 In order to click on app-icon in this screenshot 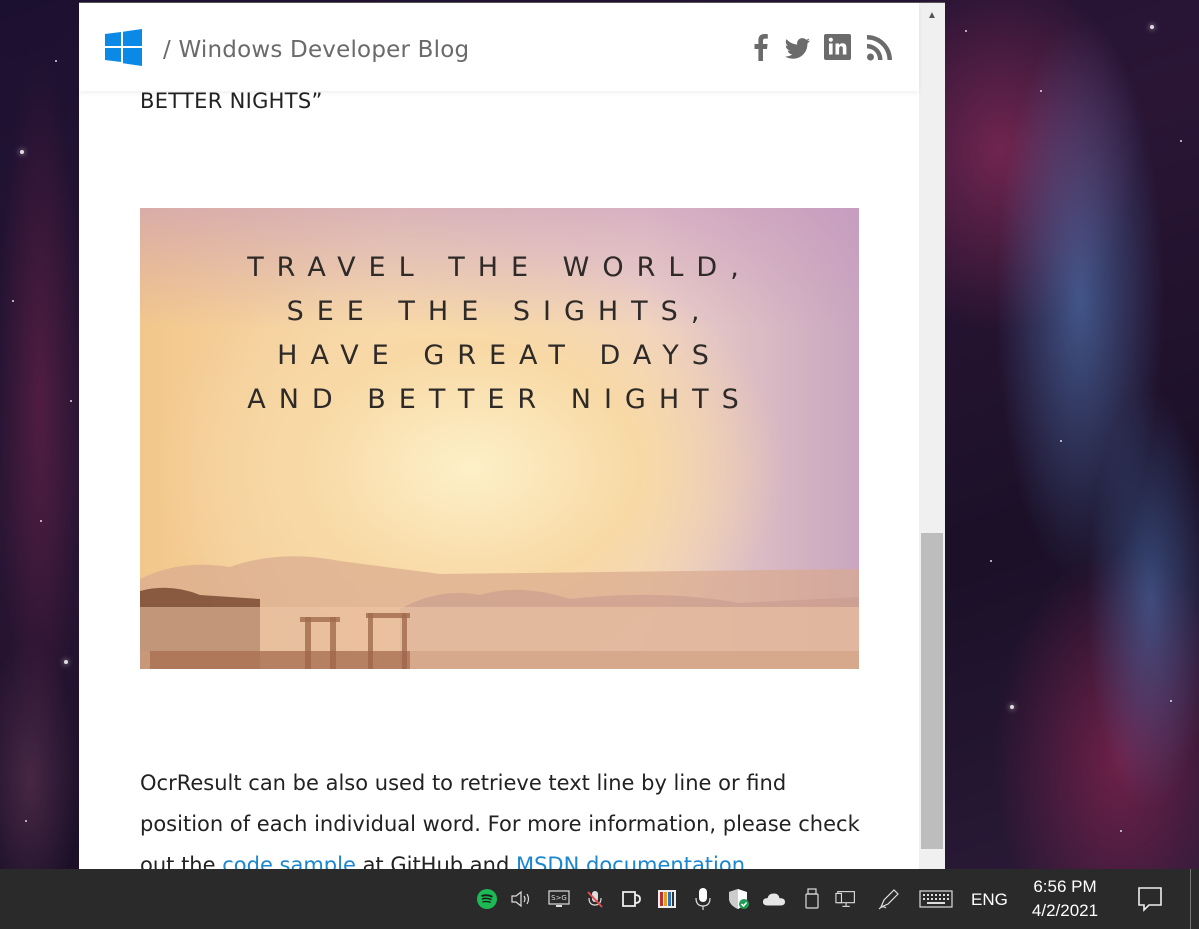, I will do `click(667, 899)`.